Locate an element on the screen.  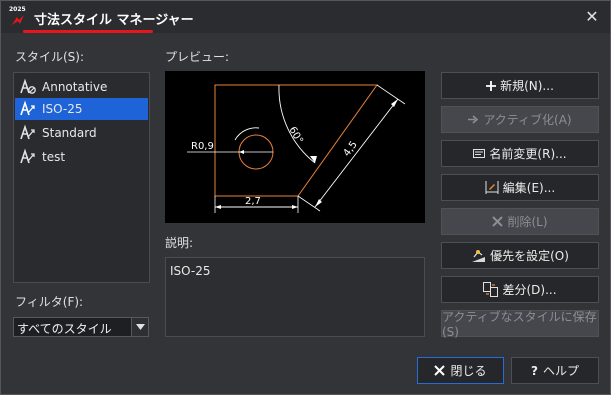
plus-icon is located at coordinates (491, 85).